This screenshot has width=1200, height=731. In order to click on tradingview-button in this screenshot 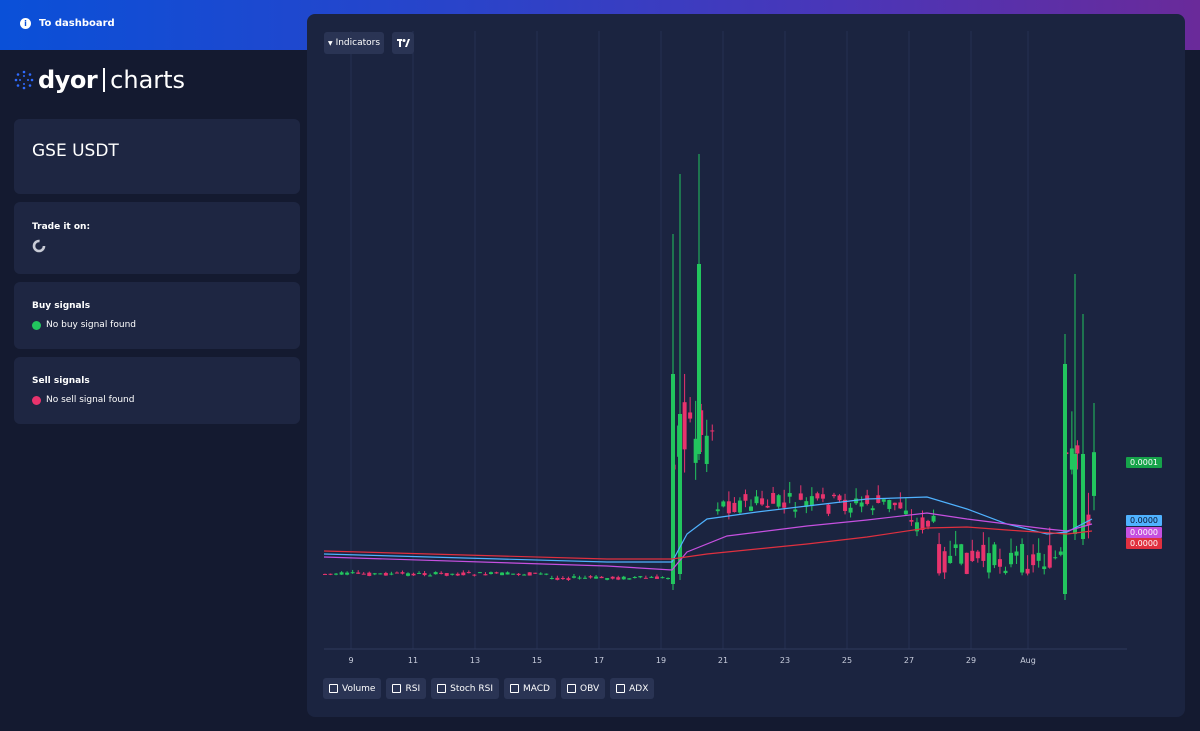, I will do `click(403, 43)`.